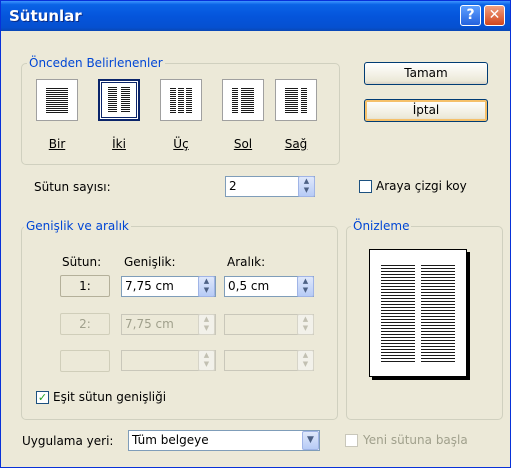  Describe the element at coordinates (224, 440) in the screenshot. I see `apply-to-select: Tüm belgeye` at that location.